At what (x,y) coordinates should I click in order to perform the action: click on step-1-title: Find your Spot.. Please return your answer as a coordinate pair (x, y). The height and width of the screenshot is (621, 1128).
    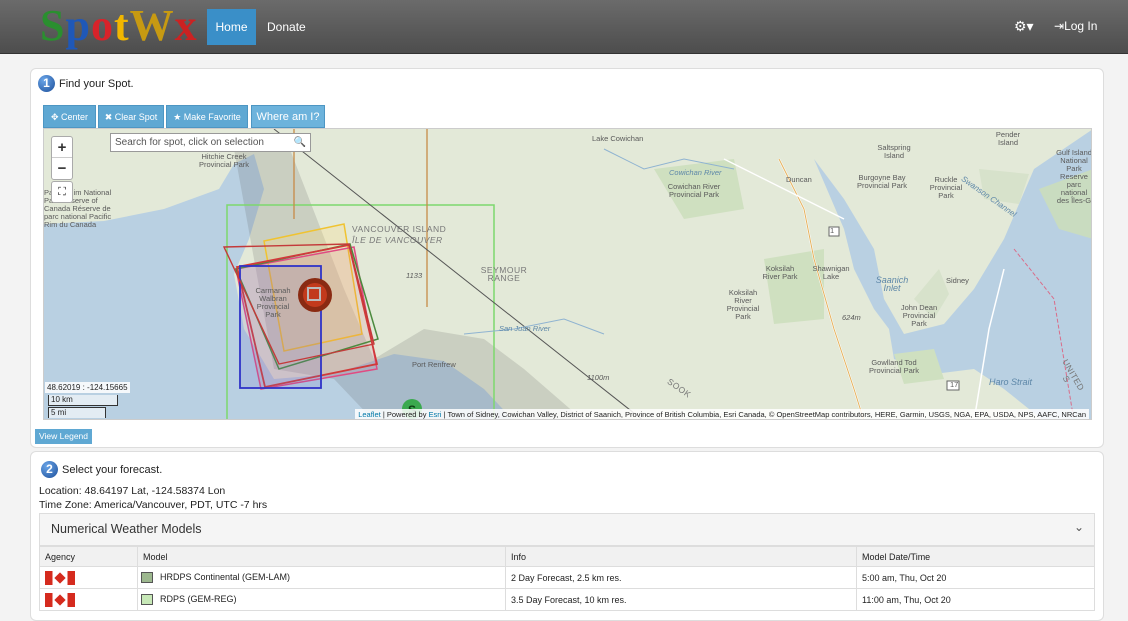
    Looking at the image, I should click on (96, 83).